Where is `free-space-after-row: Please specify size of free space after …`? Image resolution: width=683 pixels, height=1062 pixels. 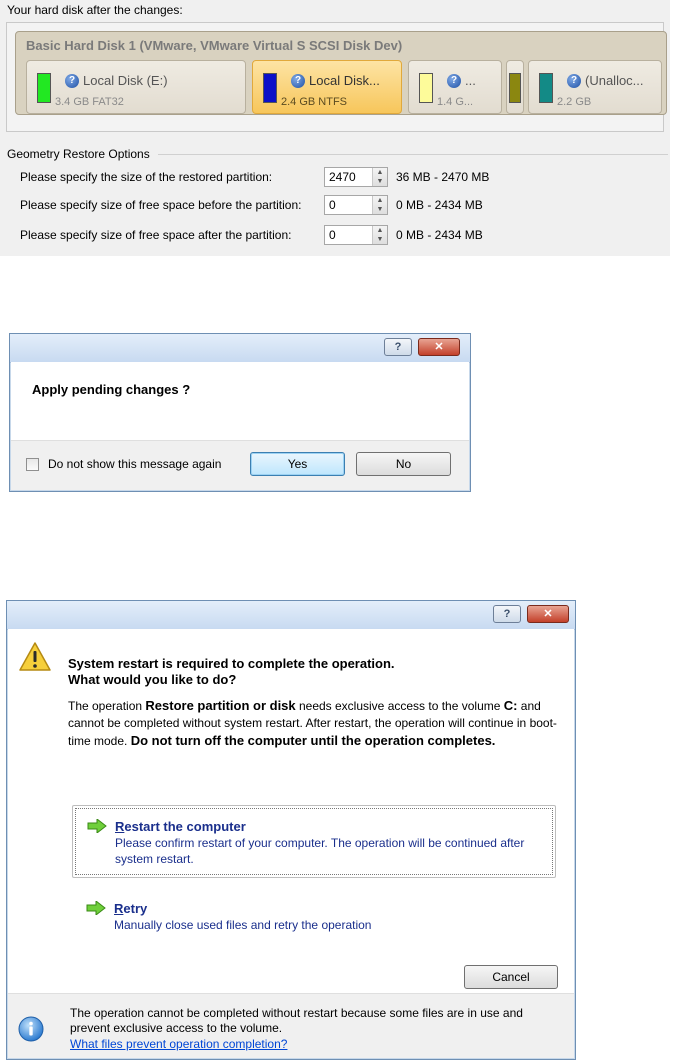 free-space-after-row: Please specify size of free space after … is located at coordinates (340, 235).